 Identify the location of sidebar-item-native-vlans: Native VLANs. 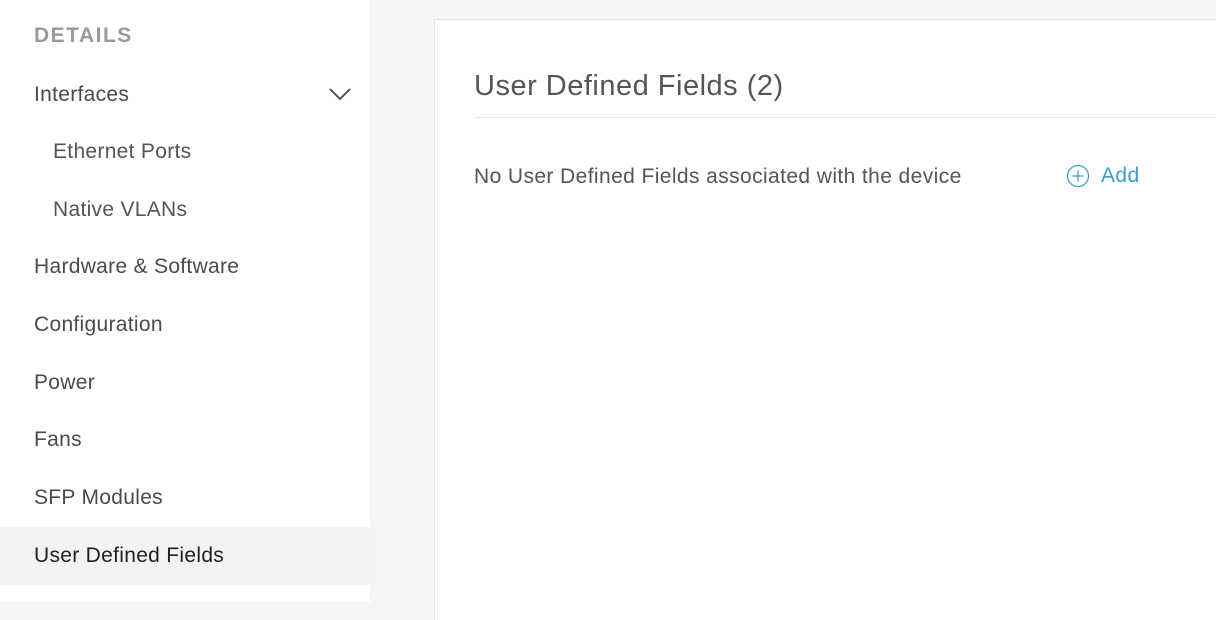
(185, 210).